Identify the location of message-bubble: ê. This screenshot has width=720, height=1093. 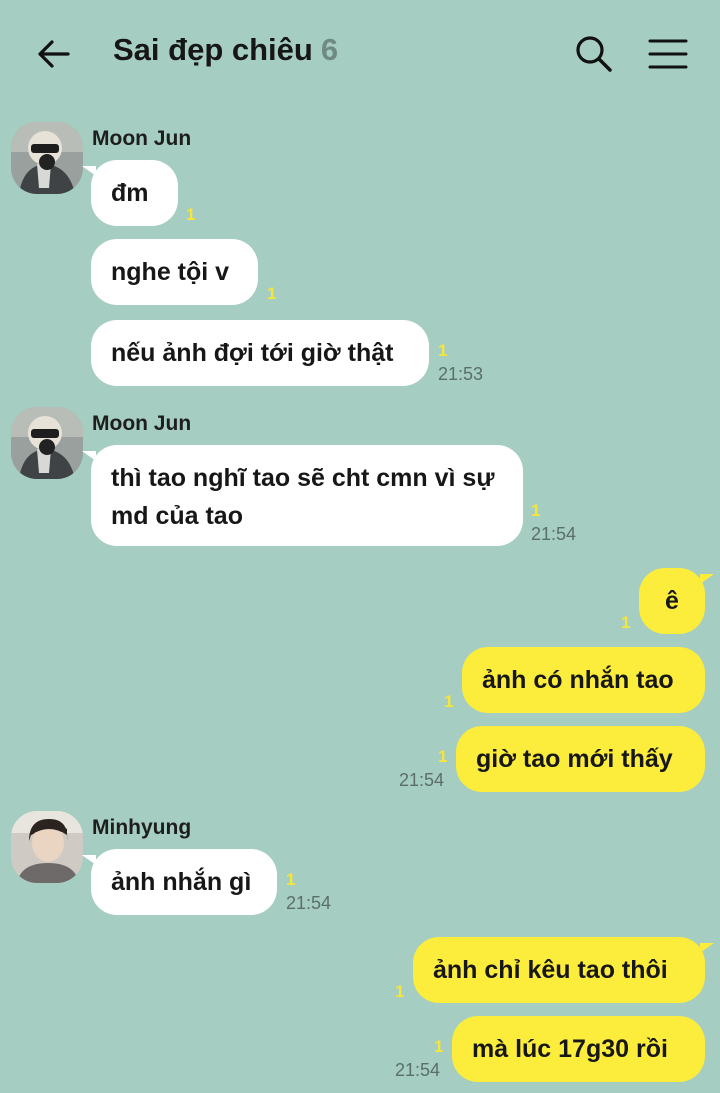
(676, 601).